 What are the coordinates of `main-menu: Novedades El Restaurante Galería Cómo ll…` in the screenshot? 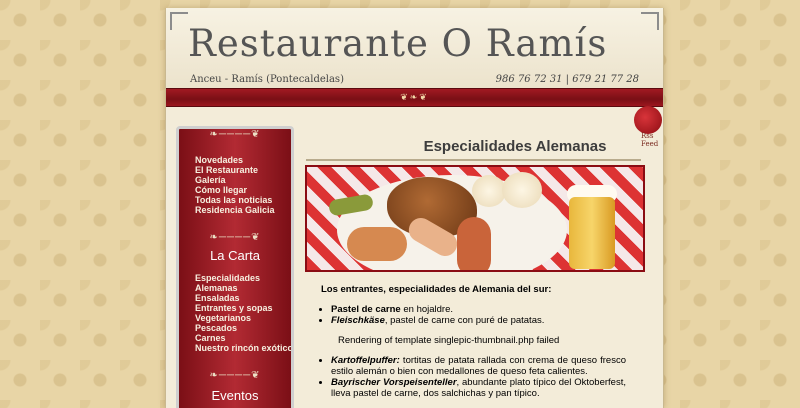 It's located at (243, 185).